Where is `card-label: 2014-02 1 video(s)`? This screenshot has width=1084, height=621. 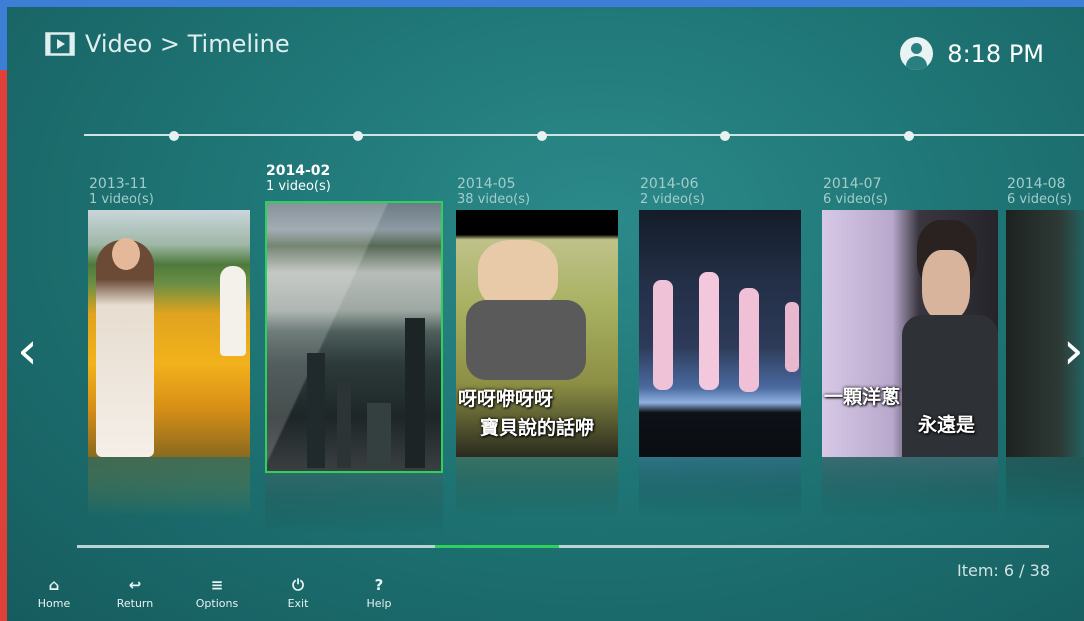 card-label: 2014-02 1 video(s) is located at coordinates (298, 178).